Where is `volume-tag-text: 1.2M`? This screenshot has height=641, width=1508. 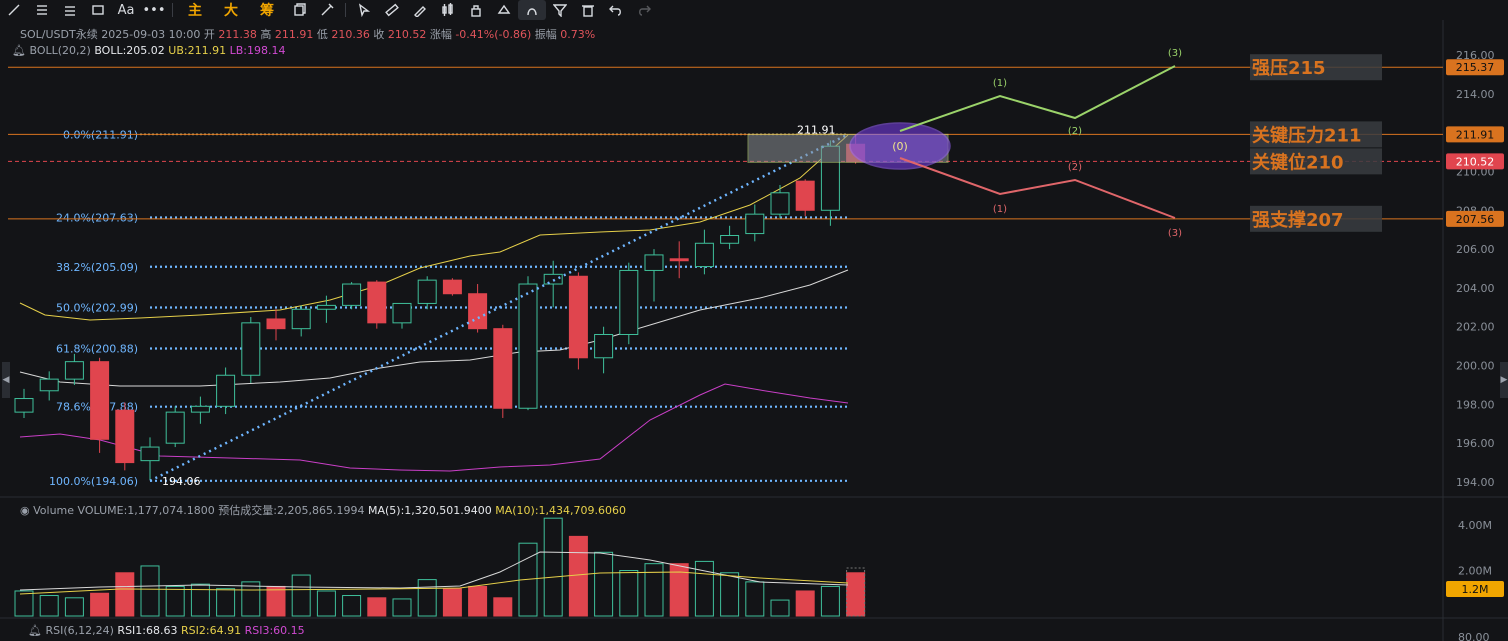 volume-tag-text: 1.2M is located at coordinates (1475, 589).